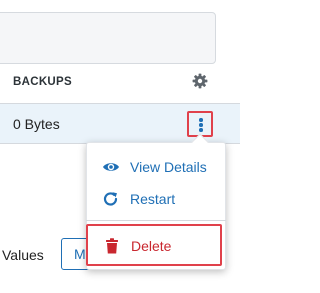 The image size is (320, 293). Describe the element at coordinates (36, 124) in the screenshot. I see `backup-size-cell: 0 Bytes` at that location.